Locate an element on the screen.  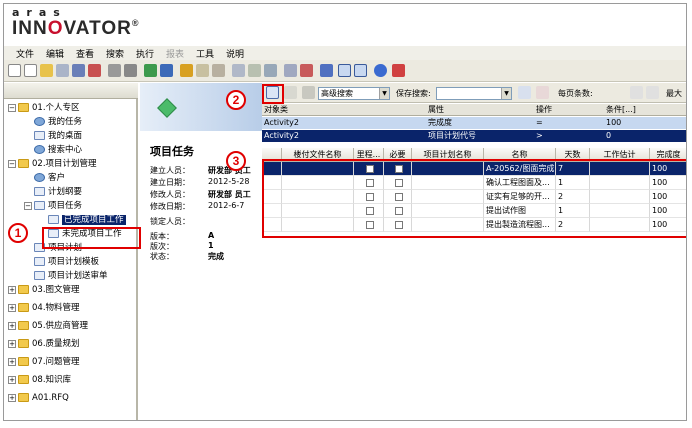
prev-page-icon is located at coordinates (636, 92).